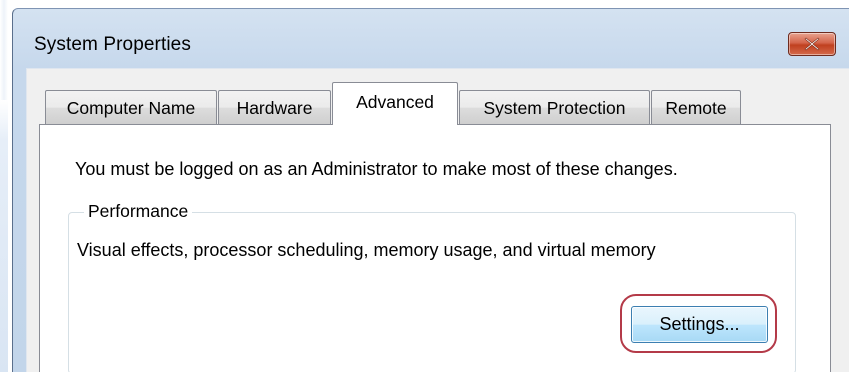 Image resolution: width=849 pixels, height=372 pixels. I want to click on tab-hardware: Hardware, so click(274, 107).